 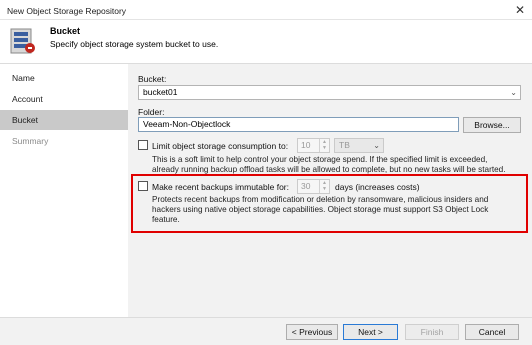 I want to click on close-icon: ✕, so click(x=520, y=10).